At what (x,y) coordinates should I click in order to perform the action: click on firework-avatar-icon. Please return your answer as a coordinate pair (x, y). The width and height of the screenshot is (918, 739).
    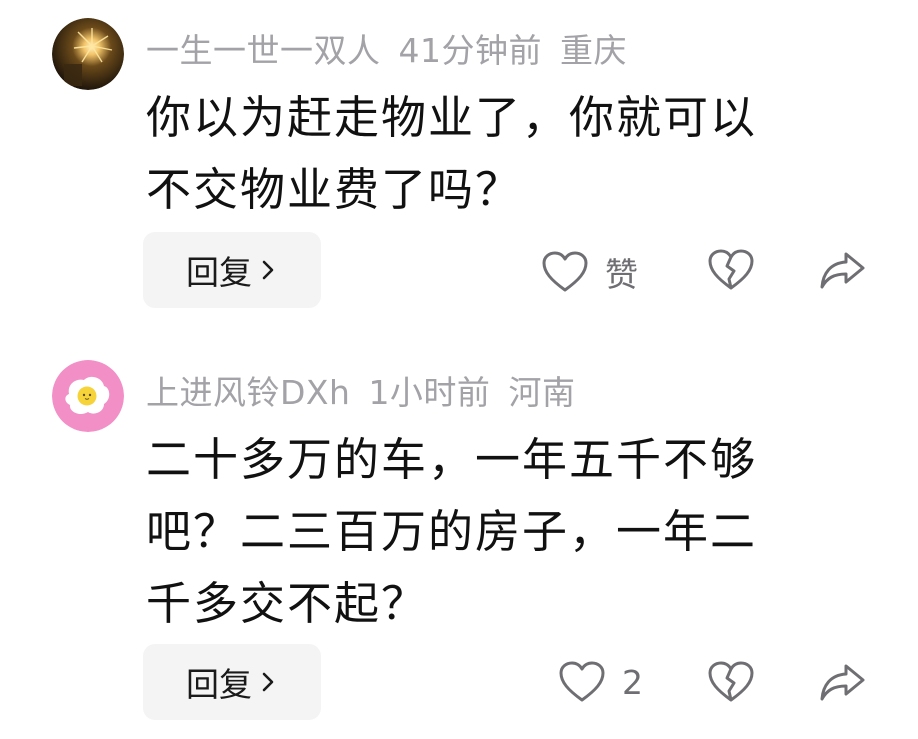
    Looking at the image, I should click on (88, 54).